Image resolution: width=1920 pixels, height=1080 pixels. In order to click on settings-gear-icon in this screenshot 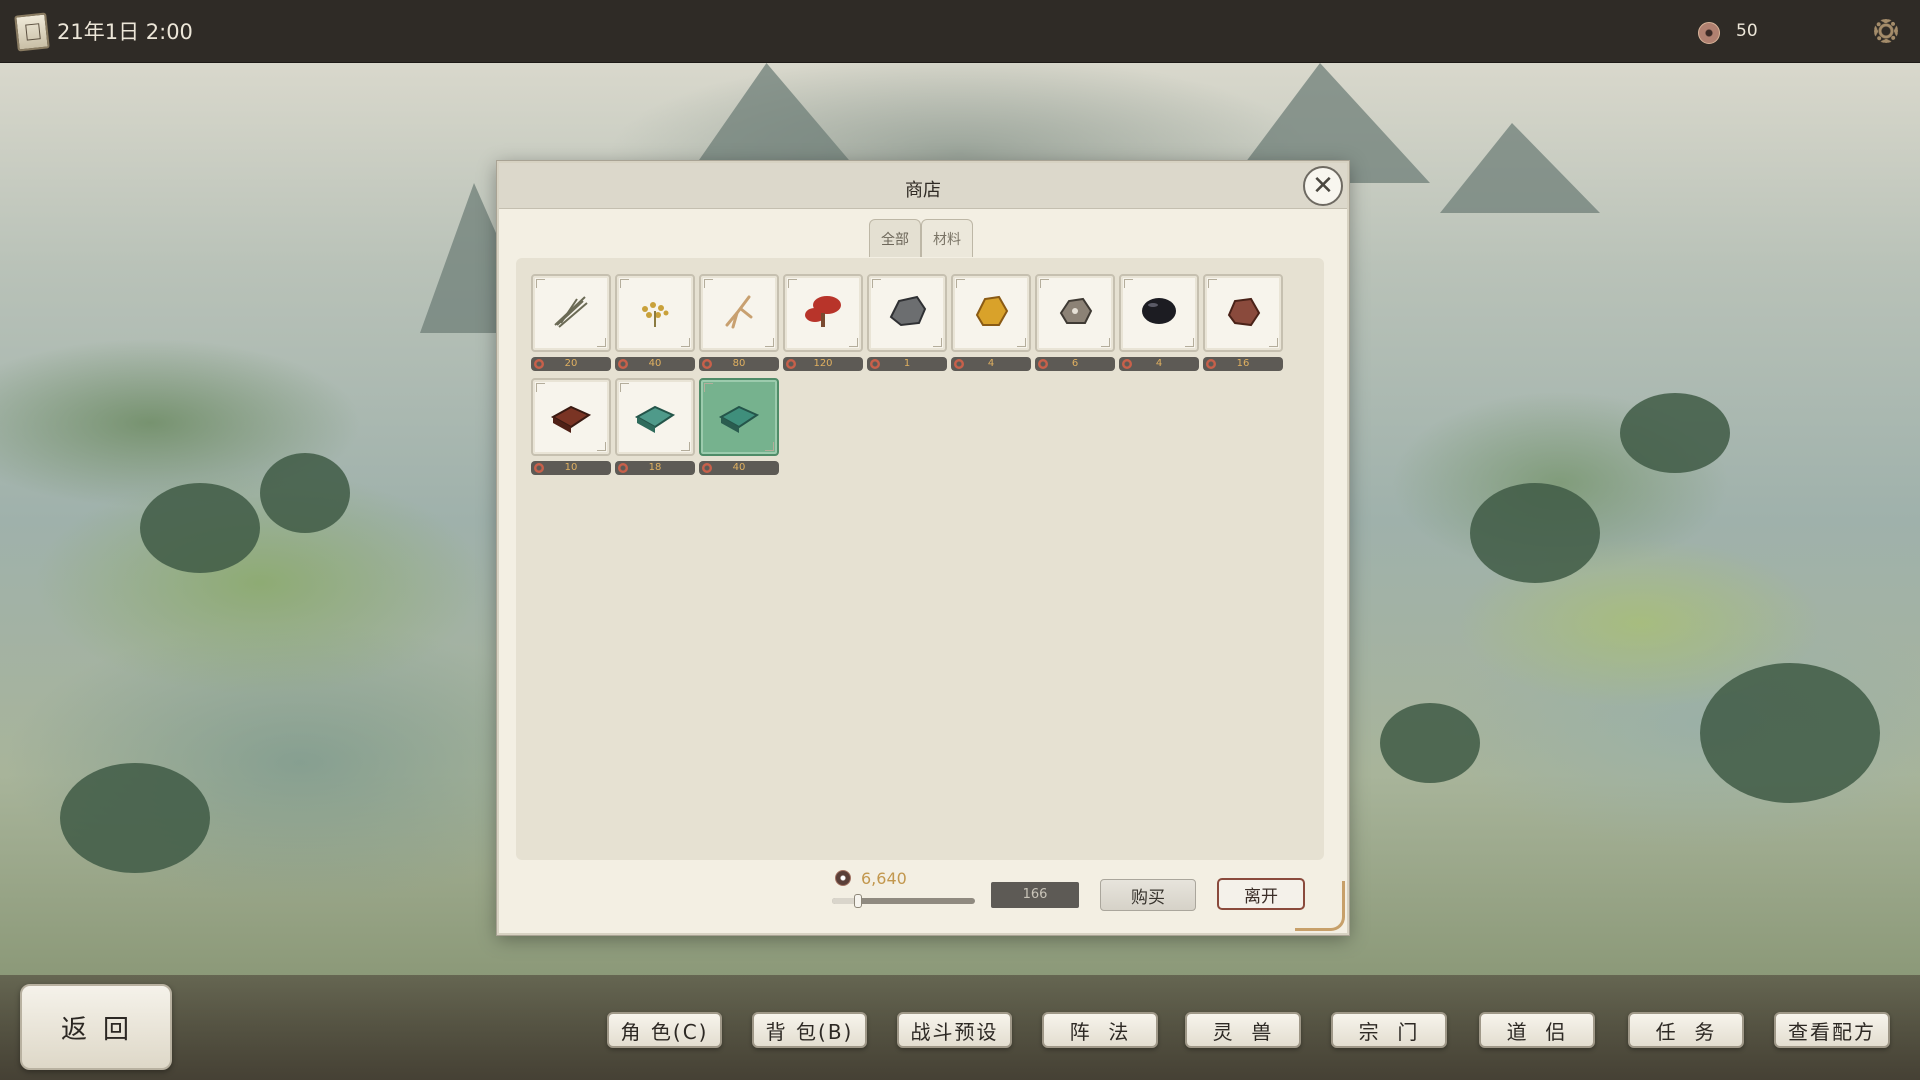, I will do `click(1886, 31)`.